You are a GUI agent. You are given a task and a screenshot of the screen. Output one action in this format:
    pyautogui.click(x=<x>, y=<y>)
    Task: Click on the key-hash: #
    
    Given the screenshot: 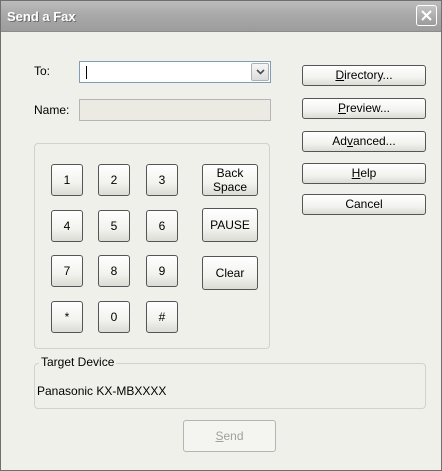 What is the action you would take?
    pyautogui.click(x=162, y=317)
    